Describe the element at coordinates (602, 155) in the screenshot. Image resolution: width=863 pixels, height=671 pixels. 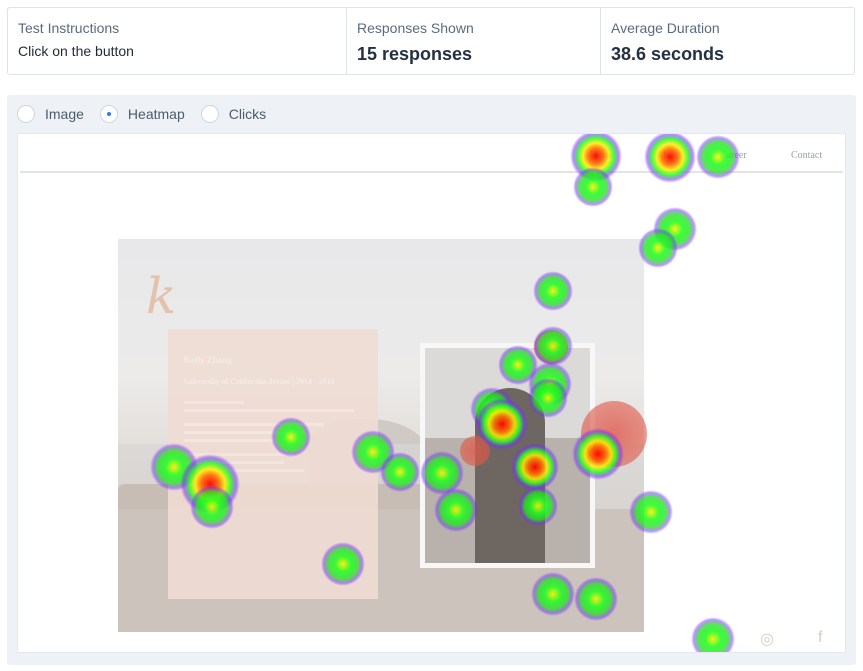
I see `nav-home: Home` at that location.